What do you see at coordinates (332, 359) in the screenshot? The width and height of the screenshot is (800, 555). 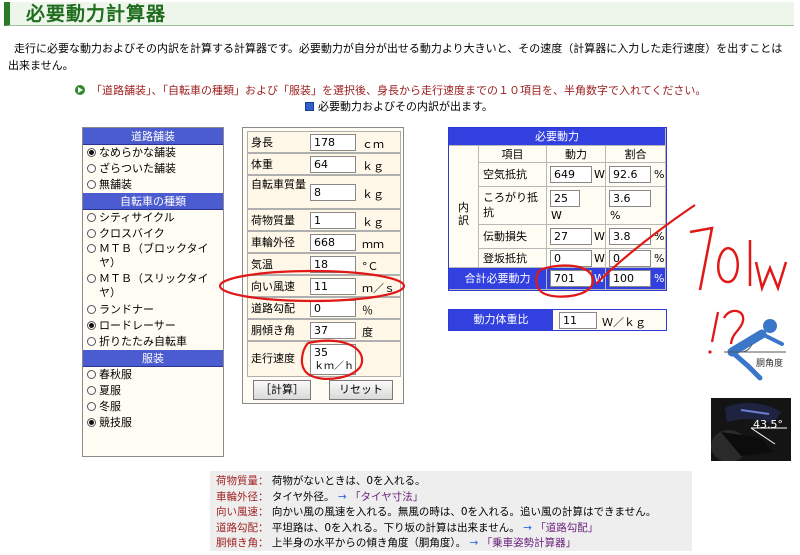 I see `speed-circle` at bounding box center [332, 359].